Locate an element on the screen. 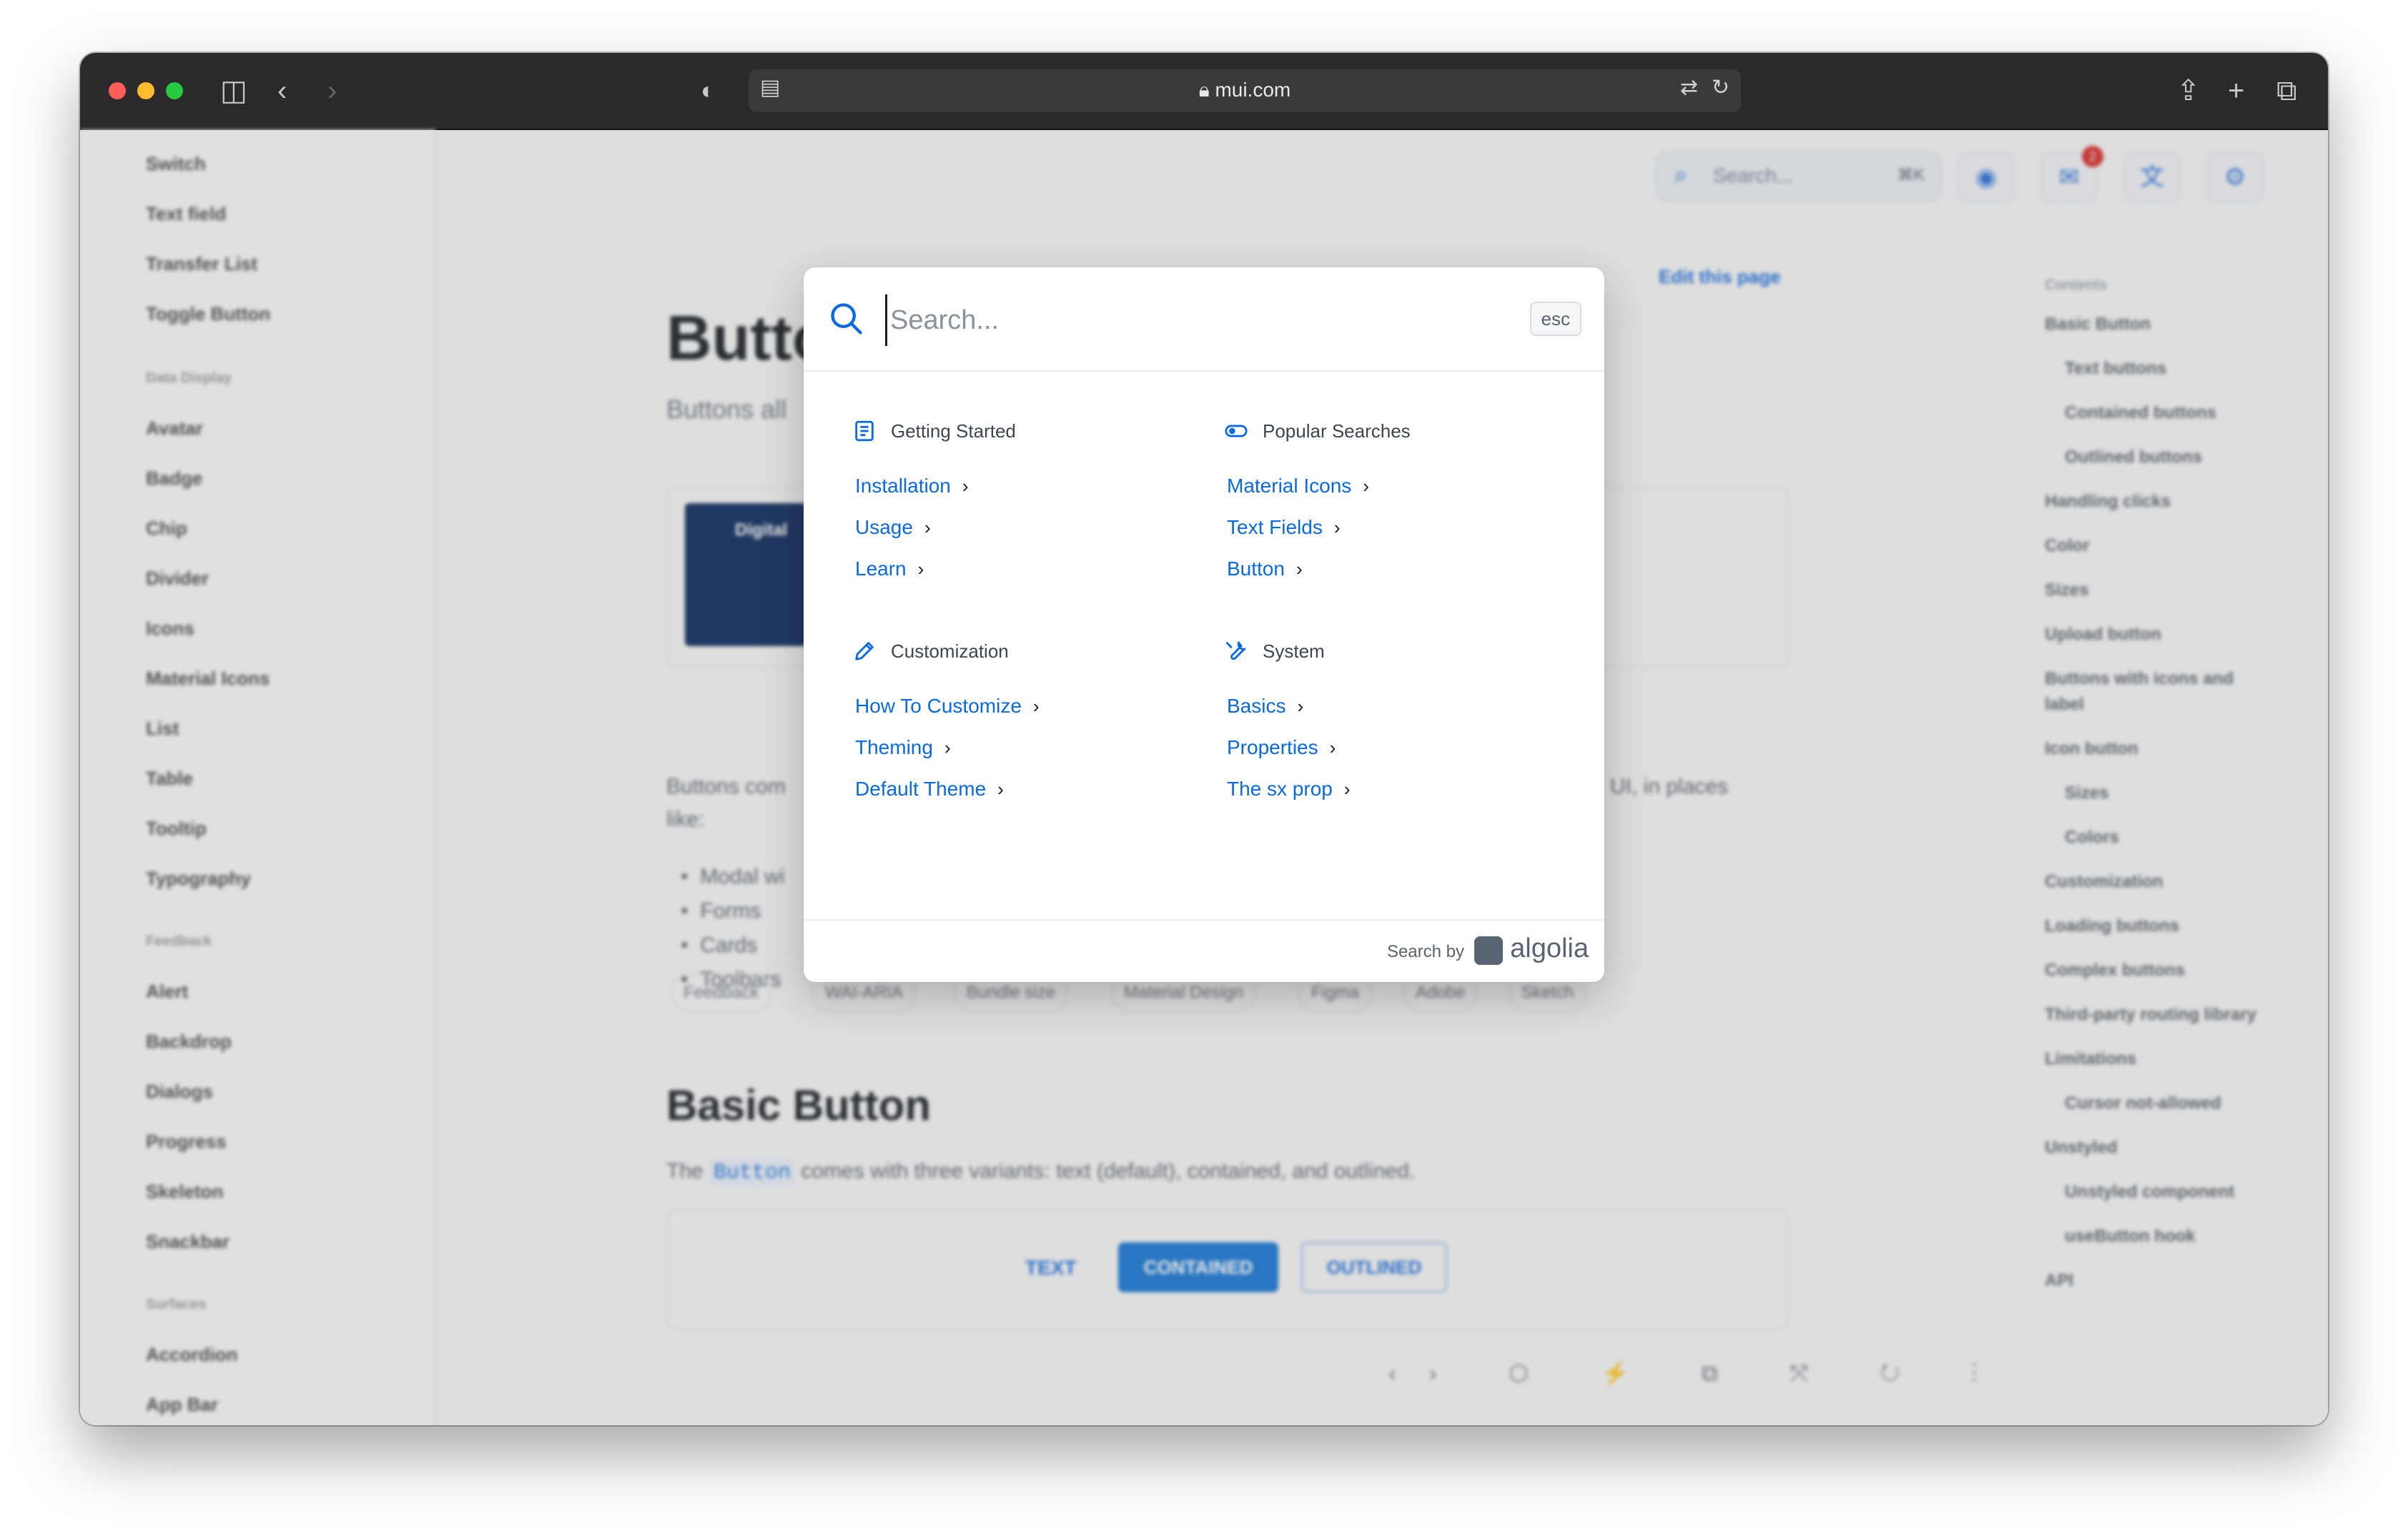 This screenshot has height=1531, width=2408. shield-icon: ◐ is located at coordinates (708, 91).